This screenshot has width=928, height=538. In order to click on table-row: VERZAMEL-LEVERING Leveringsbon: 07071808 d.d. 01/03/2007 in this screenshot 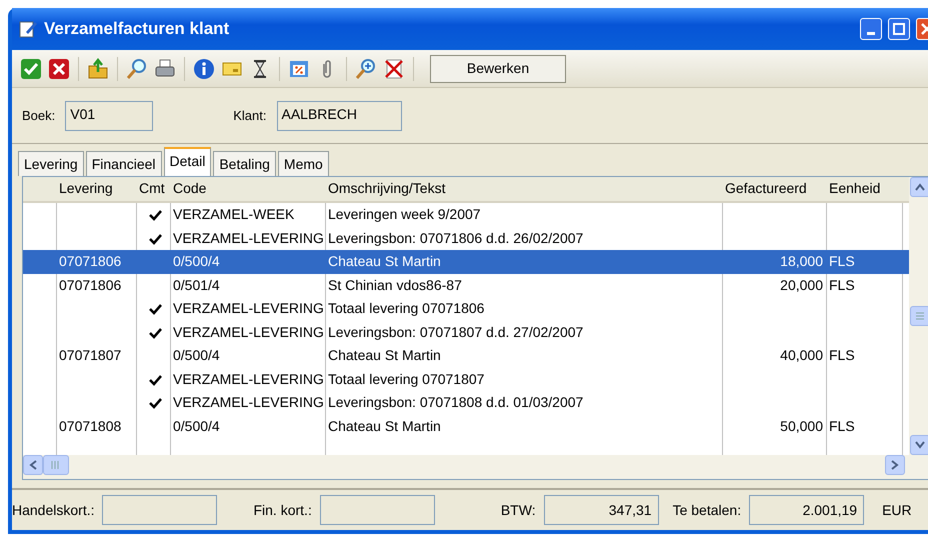, I will do `click(466, 402)`.